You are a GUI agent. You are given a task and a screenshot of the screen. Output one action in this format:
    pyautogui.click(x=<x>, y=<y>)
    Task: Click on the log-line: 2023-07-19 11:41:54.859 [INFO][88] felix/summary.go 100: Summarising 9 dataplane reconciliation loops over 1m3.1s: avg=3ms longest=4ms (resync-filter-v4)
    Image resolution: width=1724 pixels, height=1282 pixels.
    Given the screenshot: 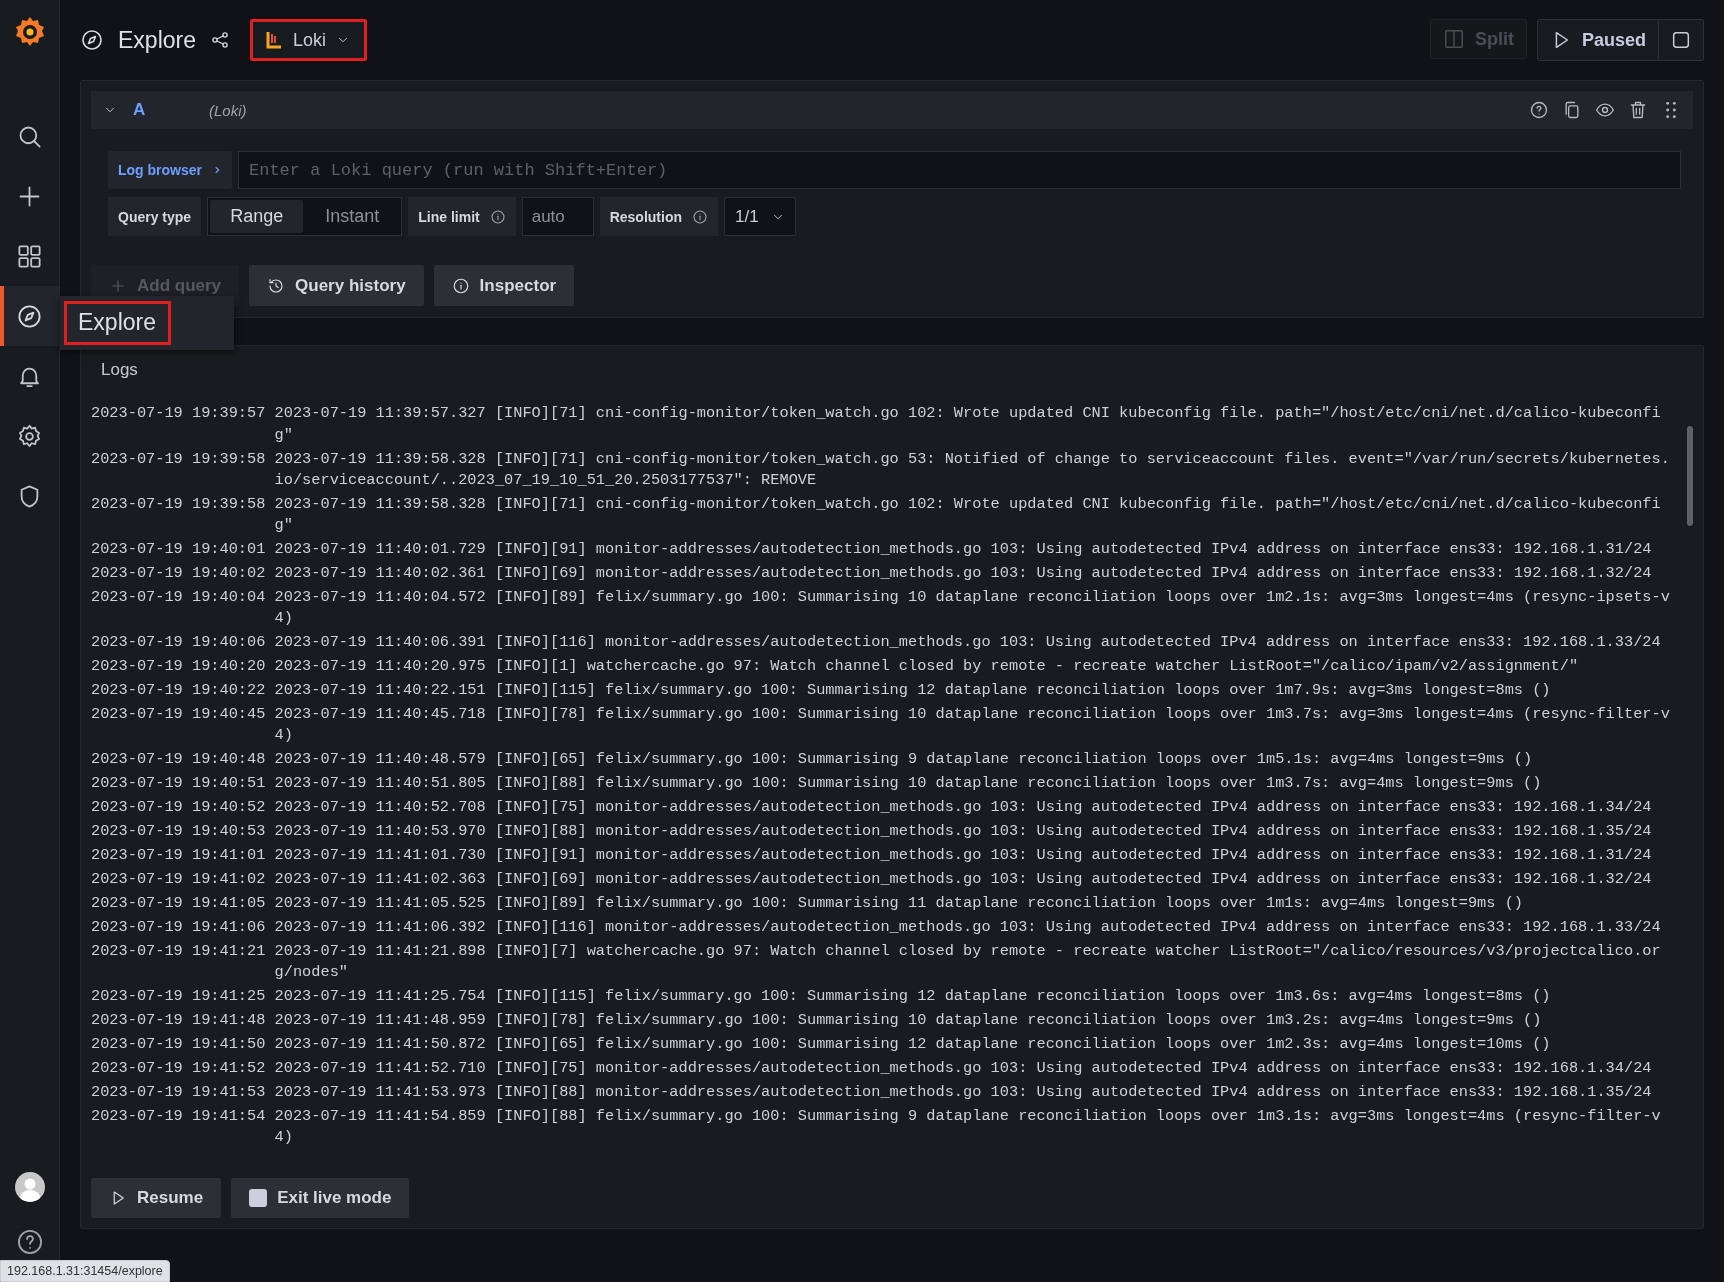 What is the action you would take?
    pyautogui.click(x=968, y=1127)
    